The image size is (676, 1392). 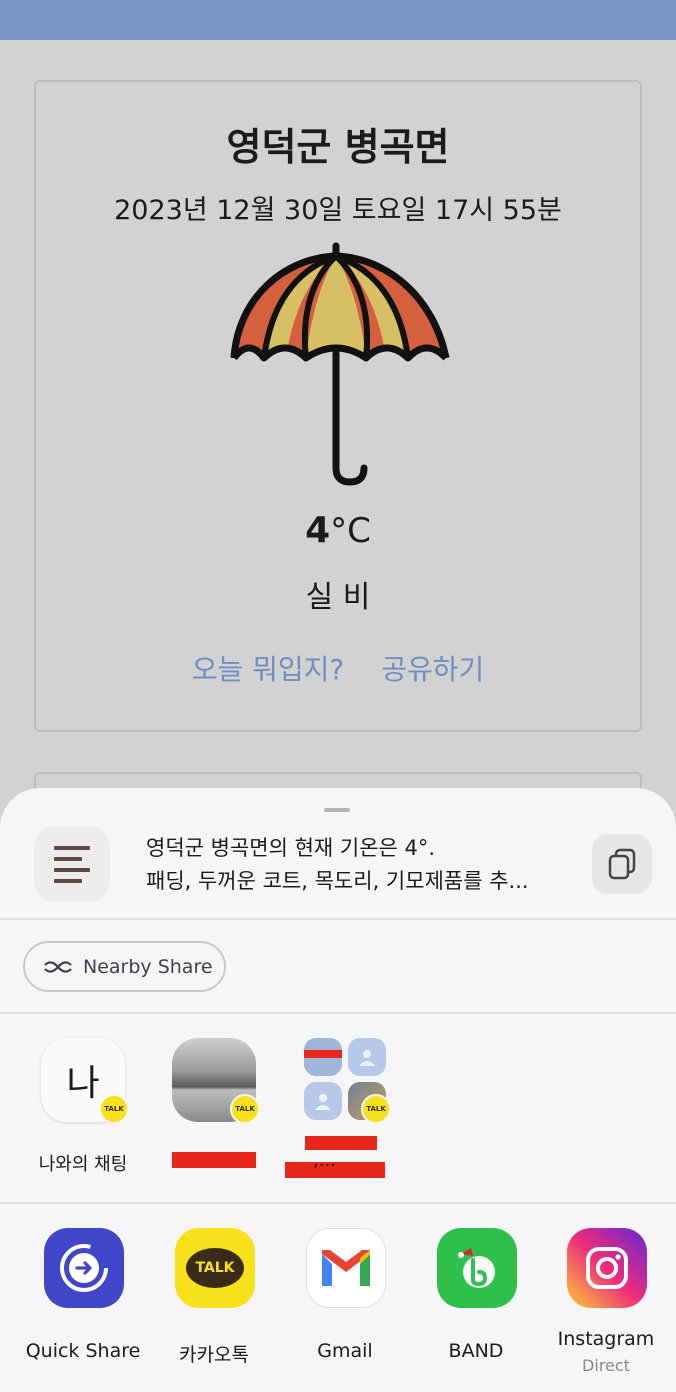 I want to click on status-bar, so click(x=338, y=20).